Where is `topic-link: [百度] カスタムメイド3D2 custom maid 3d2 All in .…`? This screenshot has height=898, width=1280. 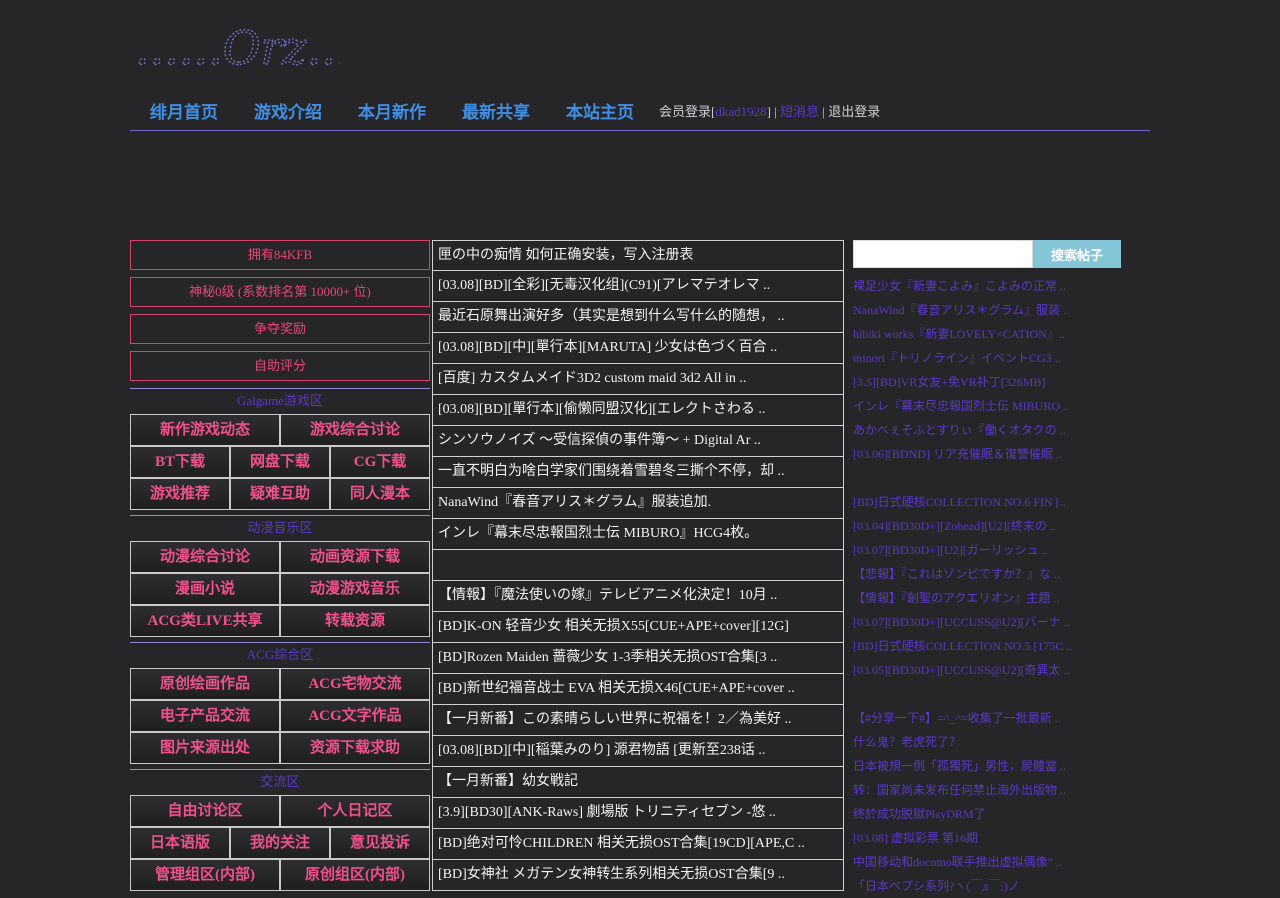 topic-link: [百度] カスタムメイド3D2 custom maid 3d2 All in .… is located at coordinates (638, 379).